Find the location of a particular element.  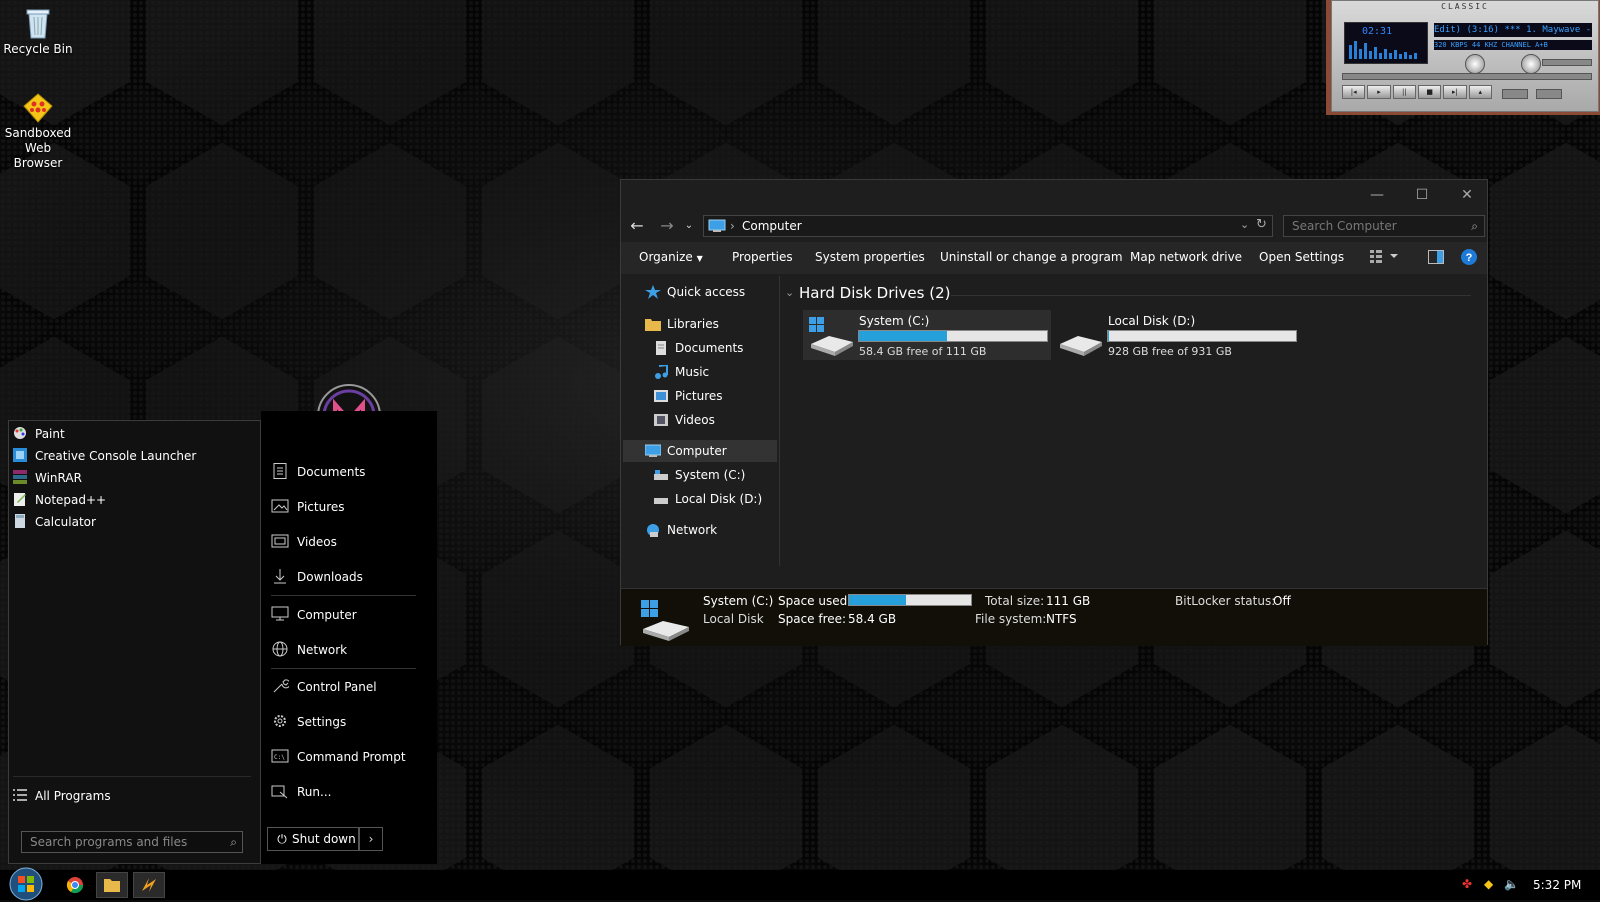

close-icon: ✕ is located at coordinates (1467, 195).